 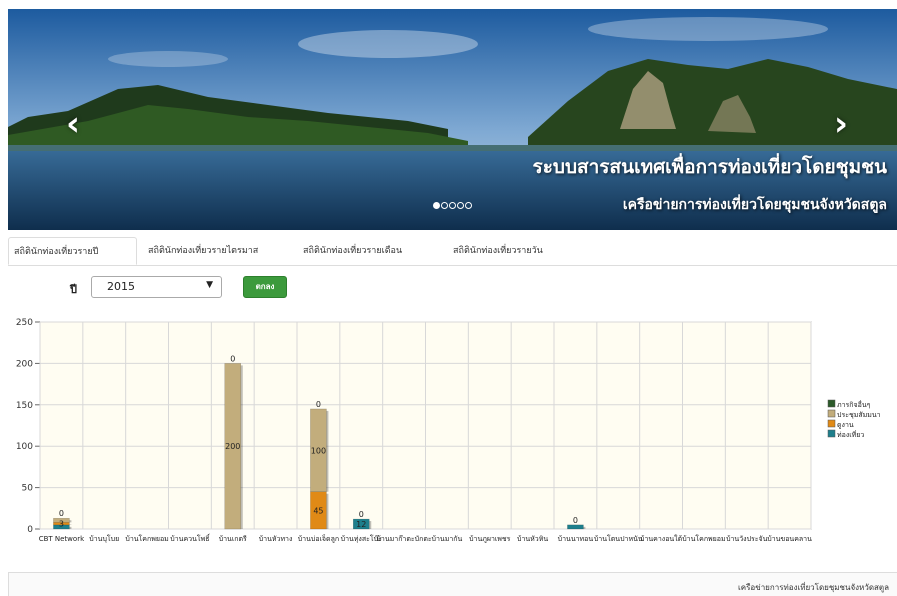 What do you see at coordinates (490, 539) in the screenshot?
I see `x-tick-label: บ้านภูผาเพชร` at bounding box center [490, 539].